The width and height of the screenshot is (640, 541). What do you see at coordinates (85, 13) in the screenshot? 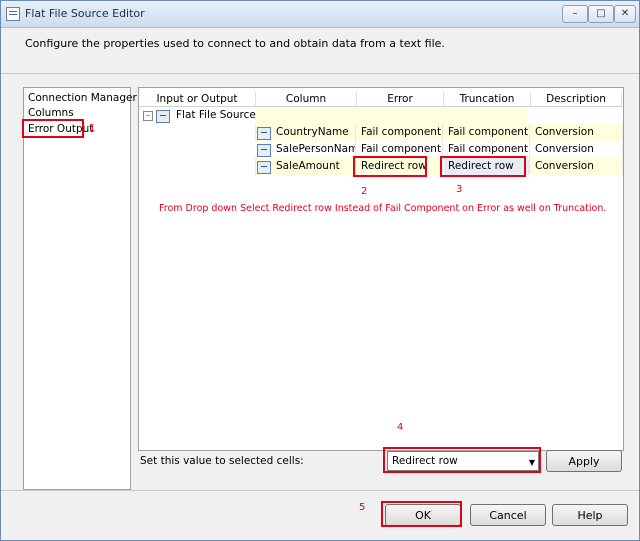
I see `window-title: Flat File Source Editor` at bounding box center [85, 13].